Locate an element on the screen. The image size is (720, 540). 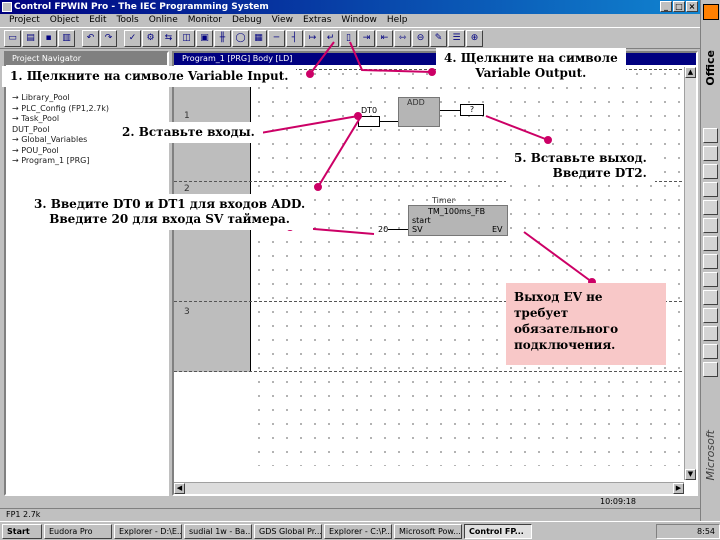
callout-step-5-line2: Введите DT2. is located at coordinates (599, 173).